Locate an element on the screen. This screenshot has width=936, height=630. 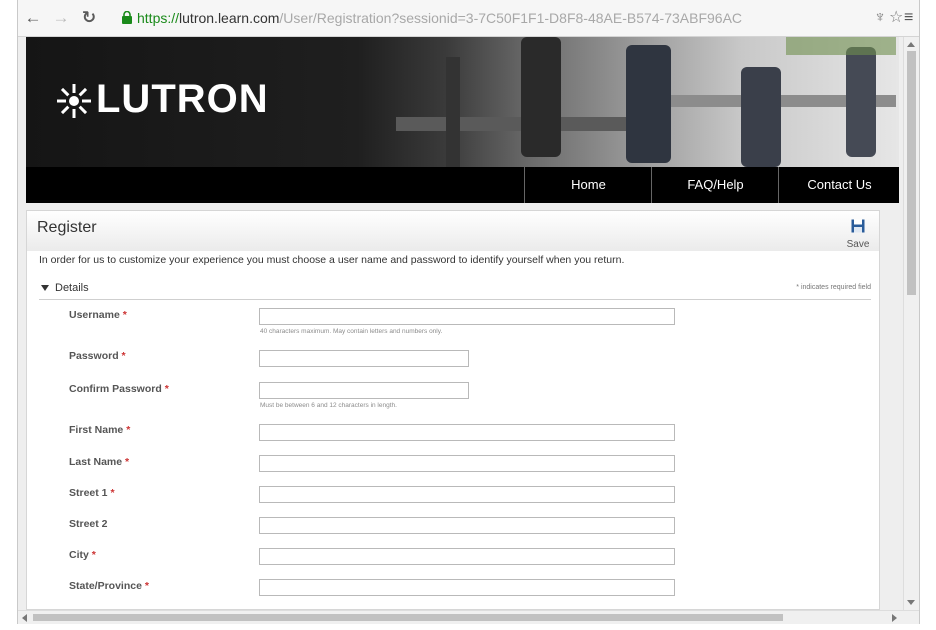
username-label: Username * is located at coordinates (98, 315).